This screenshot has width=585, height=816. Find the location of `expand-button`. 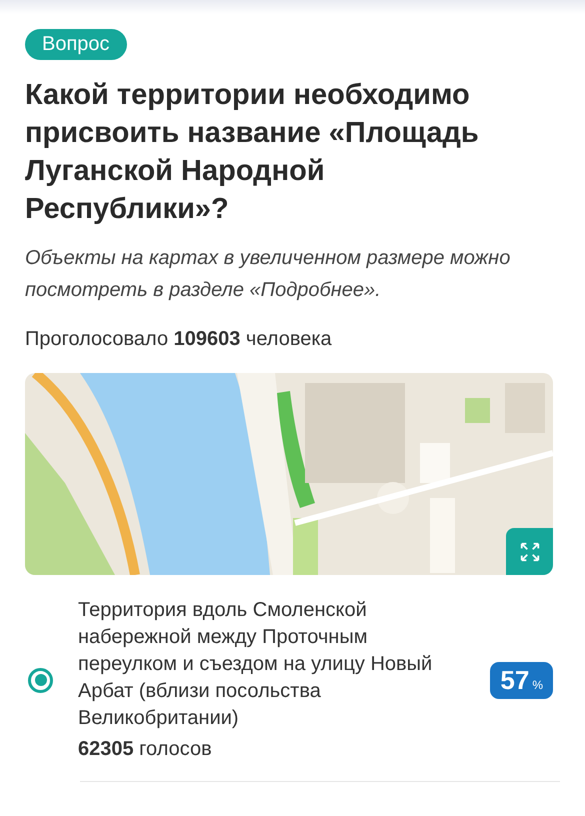

expand-button is located at coordinates (529, 551).